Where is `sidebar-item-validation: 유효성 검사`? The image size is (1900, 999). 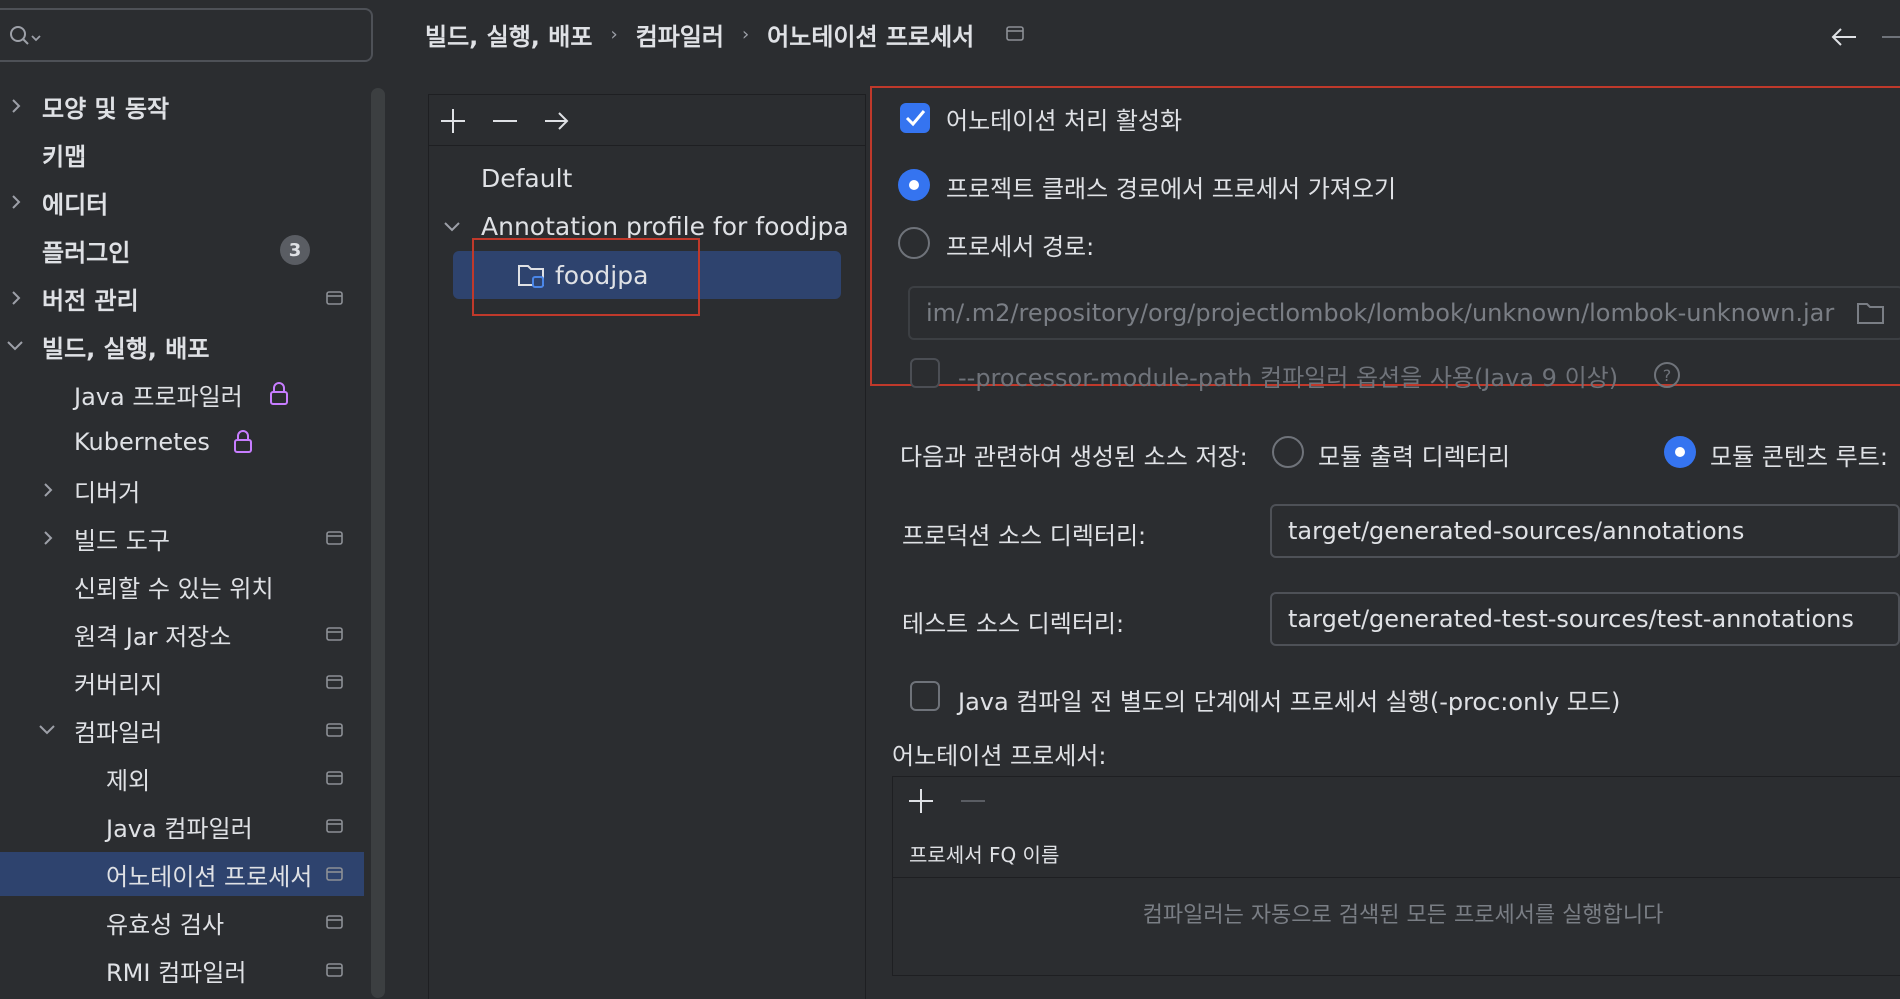
sidebar-item-validation: 유효성 검사 is located at coordinates (182, 922).